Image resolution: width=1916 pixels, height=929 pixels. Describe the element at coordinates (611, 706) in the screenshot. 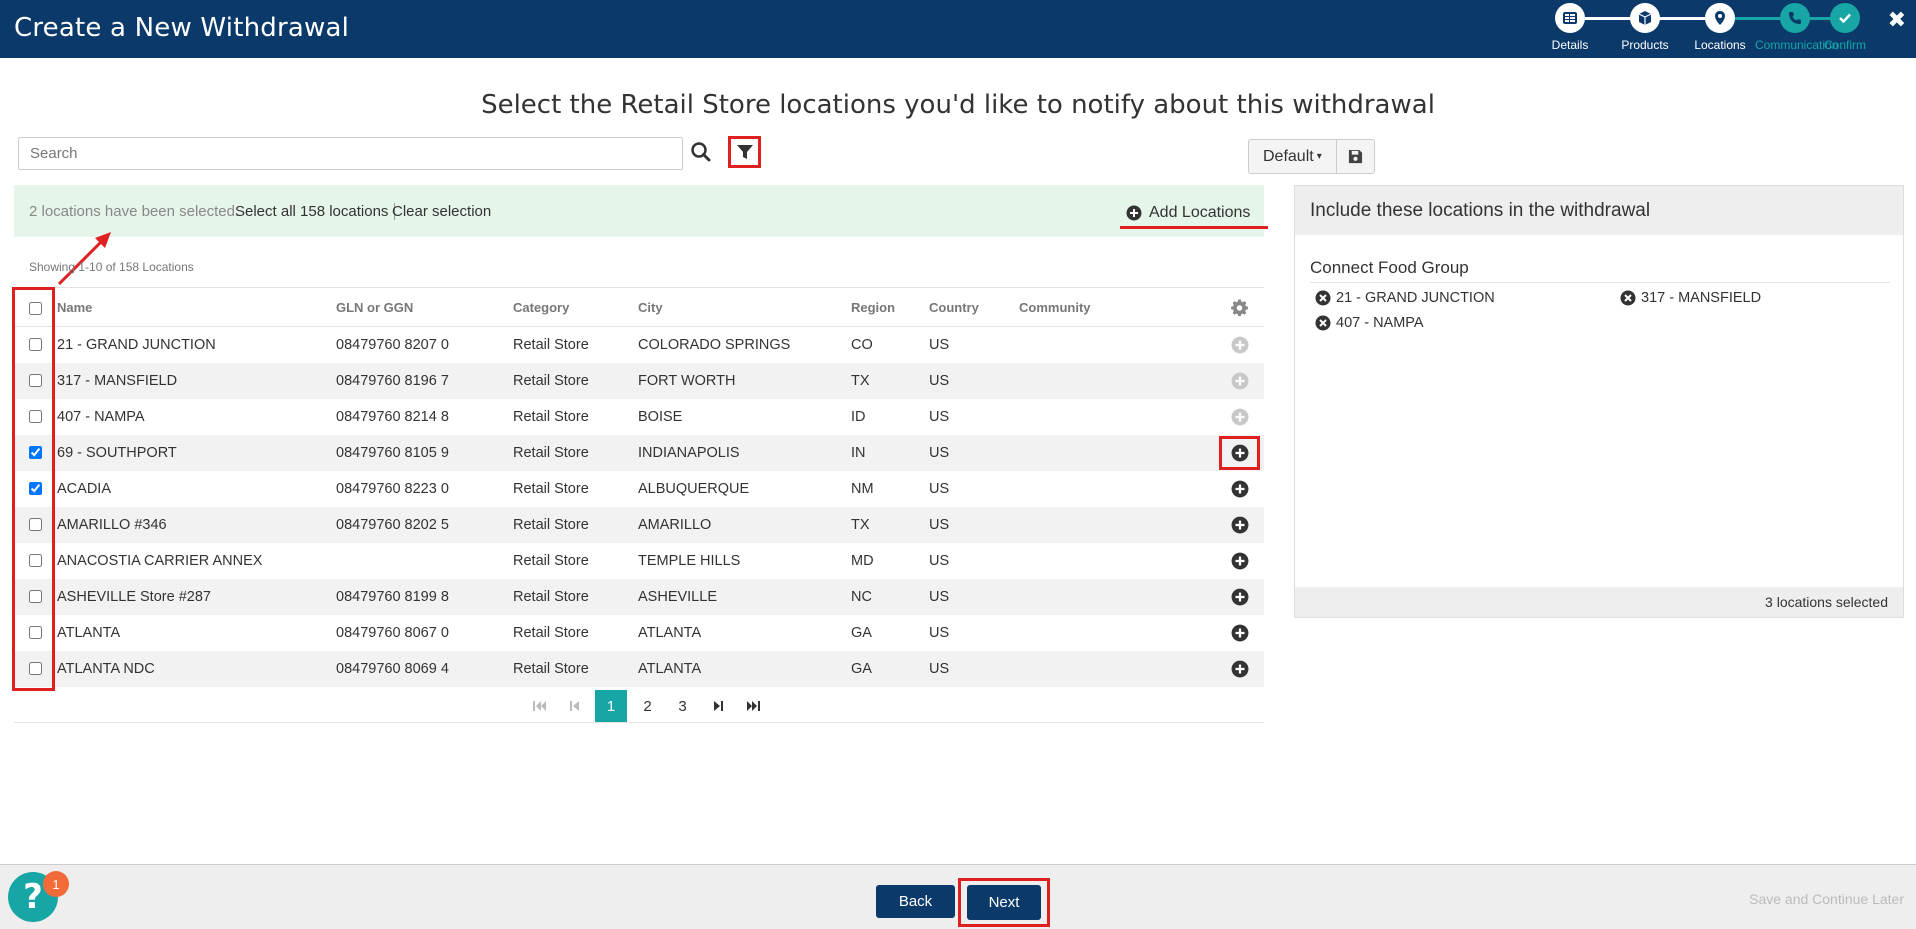

I see `page-1-button: 1` at that location.